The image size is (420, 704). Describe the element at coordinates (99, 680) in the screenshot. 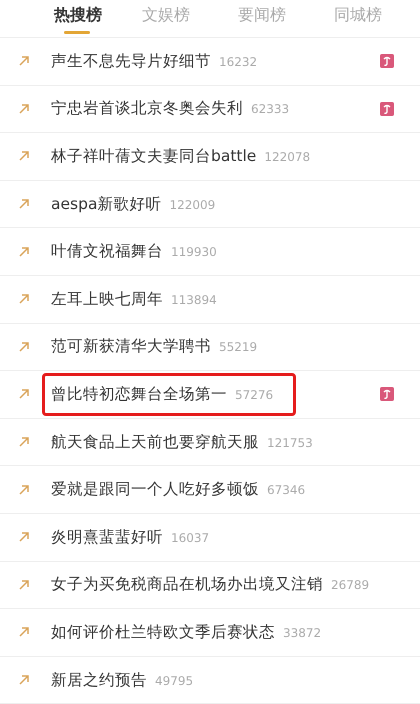

I see `topic-title: 新居之约预告` at that location.